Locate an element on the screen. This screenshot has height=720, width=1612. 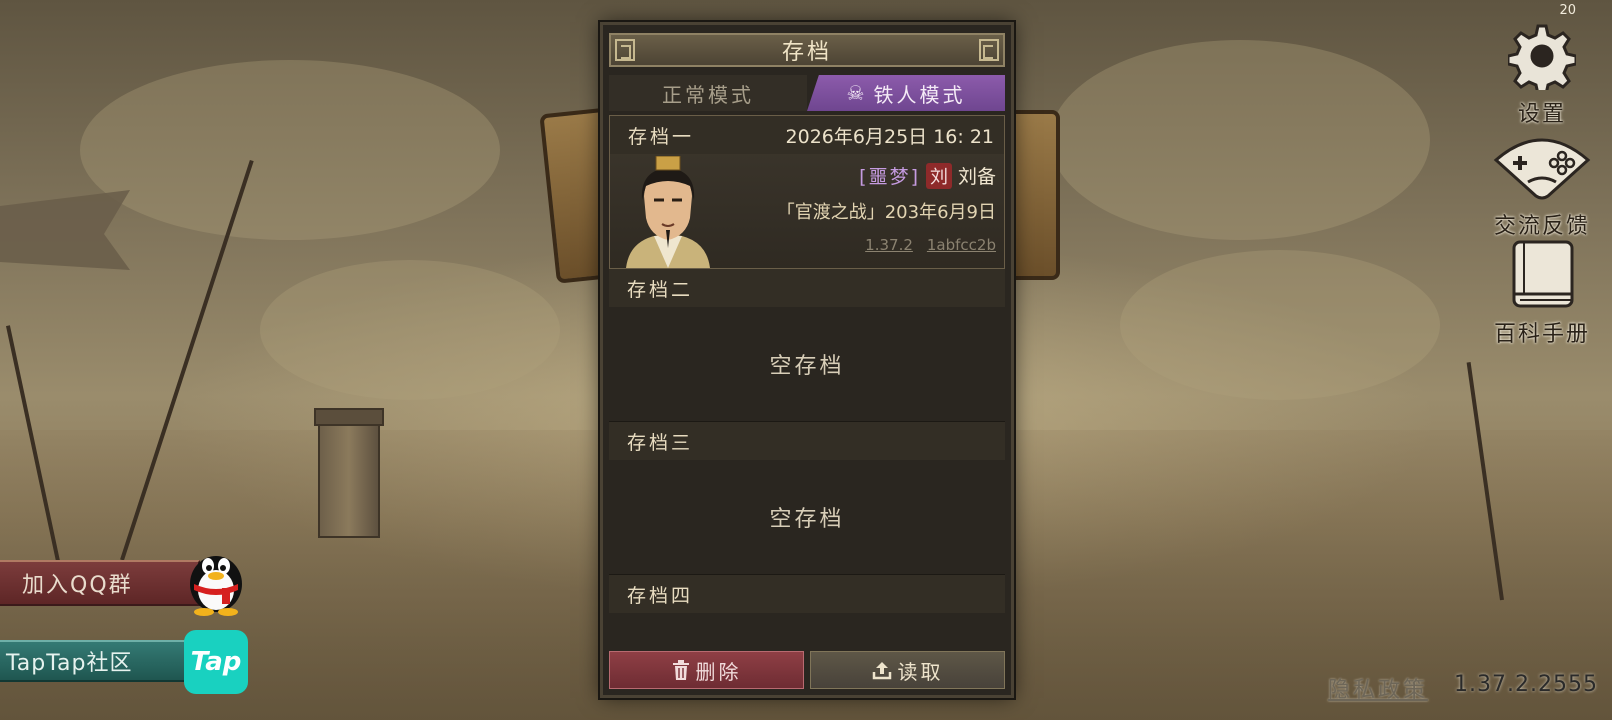
save-slot-3: 存档三 空存档 is located at coordinates (807, 498).